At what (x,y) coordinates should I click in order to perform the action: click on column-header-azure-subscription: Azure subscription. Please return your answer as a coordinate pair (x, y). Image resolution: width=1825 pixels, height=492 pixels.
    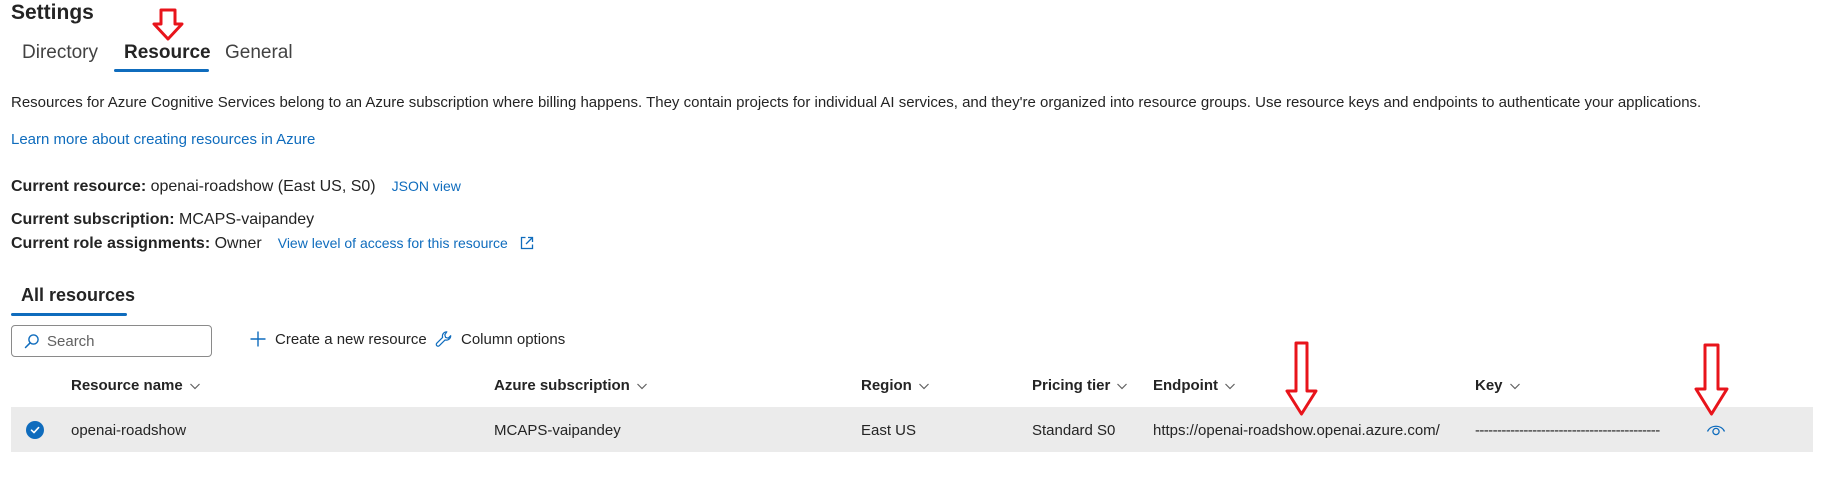
    Looking at the image, I should click on (571, 385).